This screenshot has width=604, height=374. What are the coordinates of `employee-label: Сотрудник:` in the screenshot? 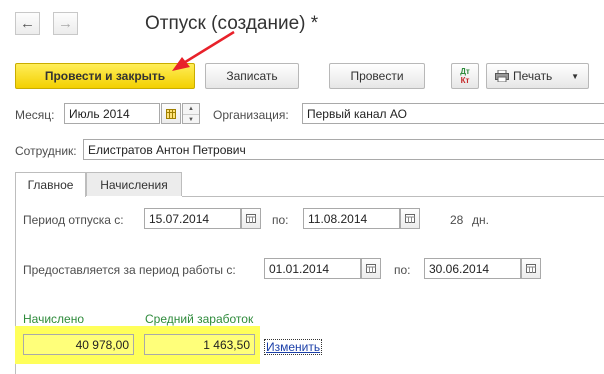 It's located at (46, 151).